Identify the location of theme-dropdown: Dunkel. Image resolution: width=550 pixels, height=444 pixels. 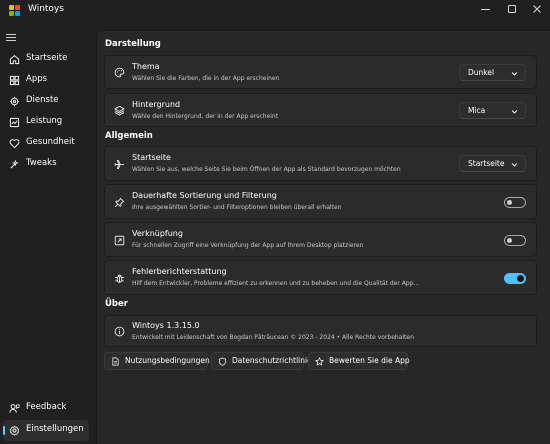
(492, 72).